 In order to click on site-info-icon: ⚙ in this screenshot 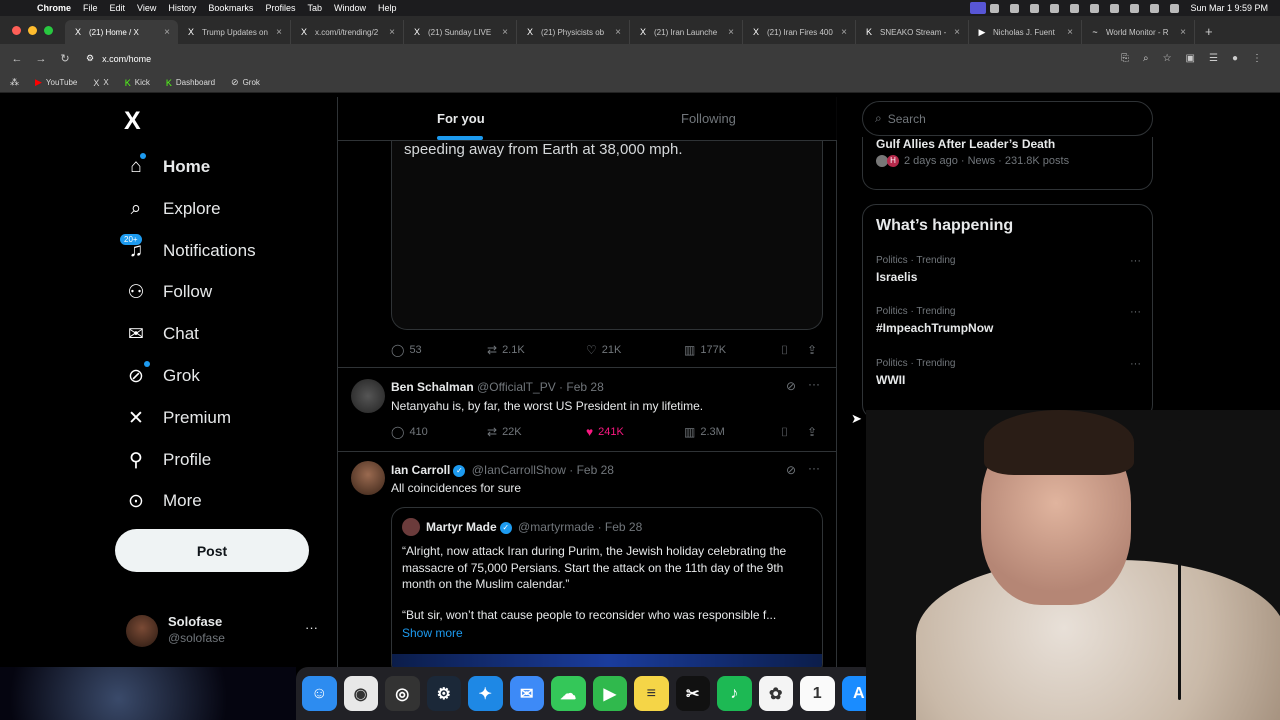, I will do `click(90, 58)`.